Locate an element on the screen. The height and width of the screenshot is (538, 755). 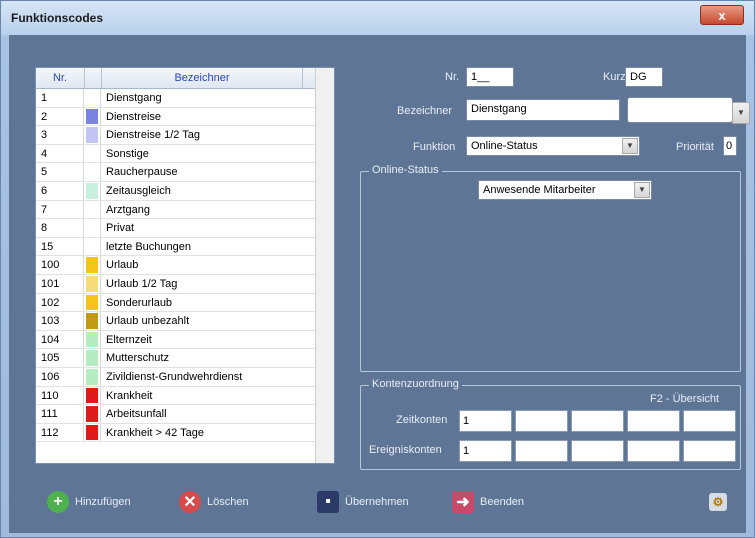
zeitkonten-field: 1 is located at coordinates (485, 421).